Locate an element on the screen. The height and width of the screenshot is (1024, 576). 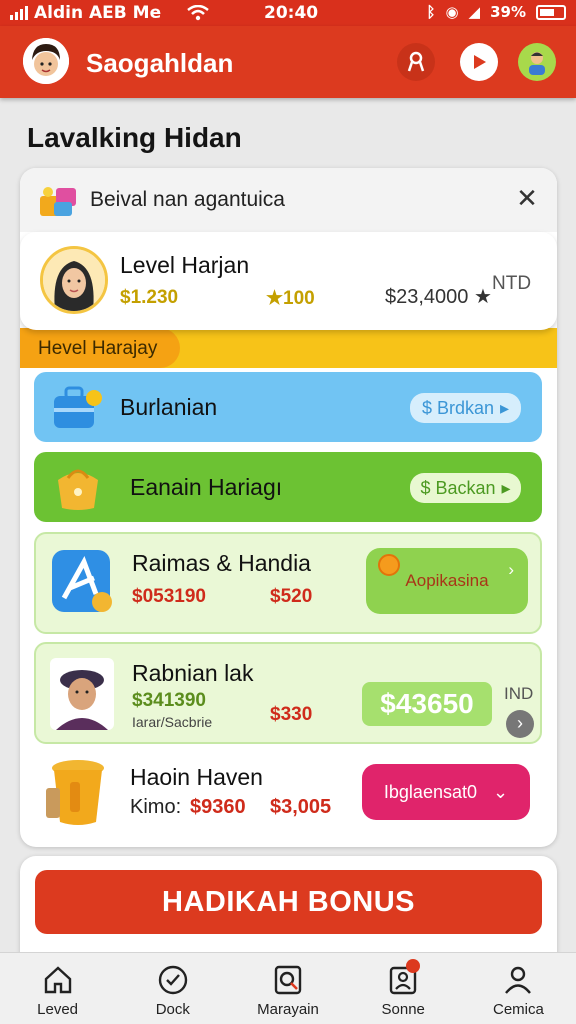
user-photo is located at coordinates (74, 280).